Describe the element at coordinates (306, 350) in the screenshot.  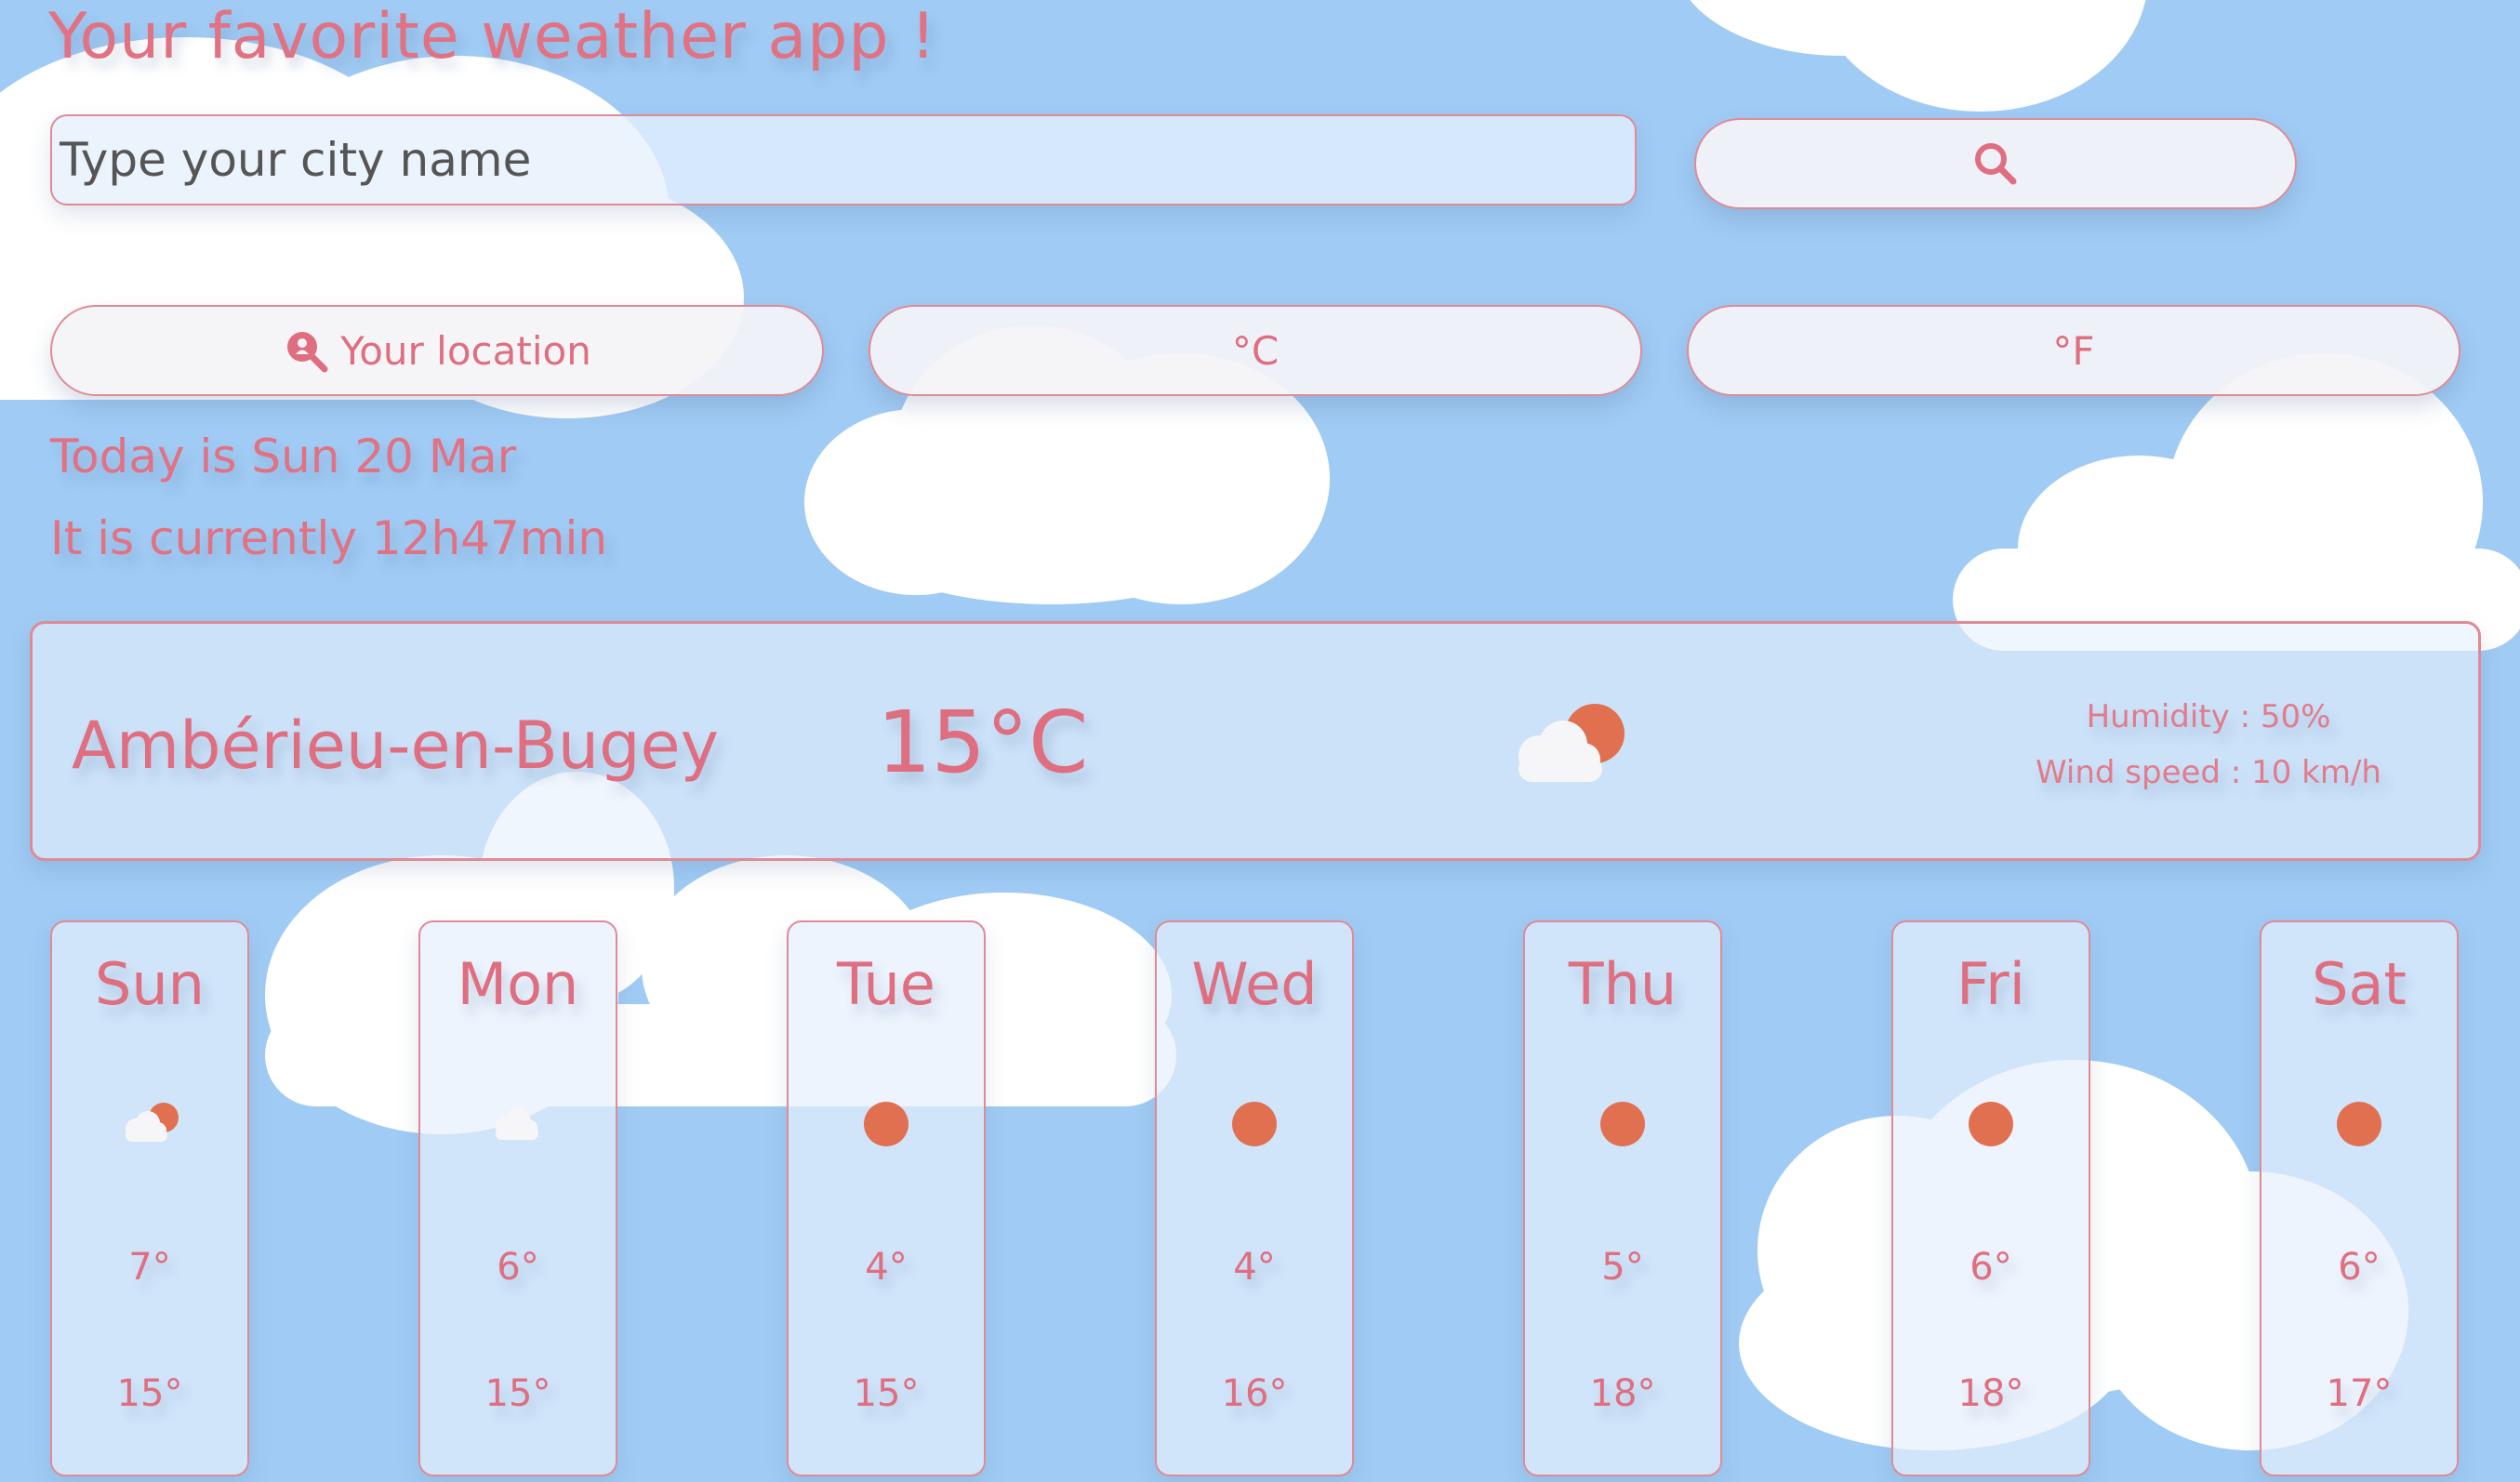
I see `location-search-icon` at that location.